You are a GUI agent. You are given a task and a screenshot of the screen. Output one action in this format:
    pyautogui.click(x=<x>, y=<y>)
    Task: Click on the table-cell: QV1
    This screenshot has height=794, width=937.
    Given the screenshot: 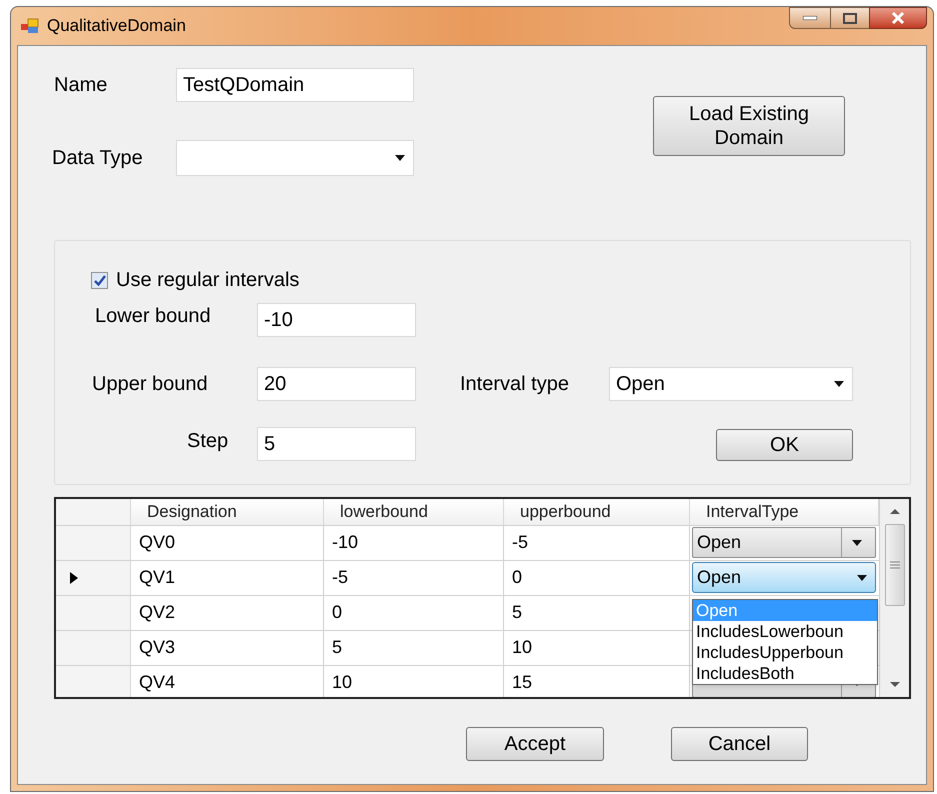 What is the action you would take?
    pyautogui.click(x=227, y=577)
    